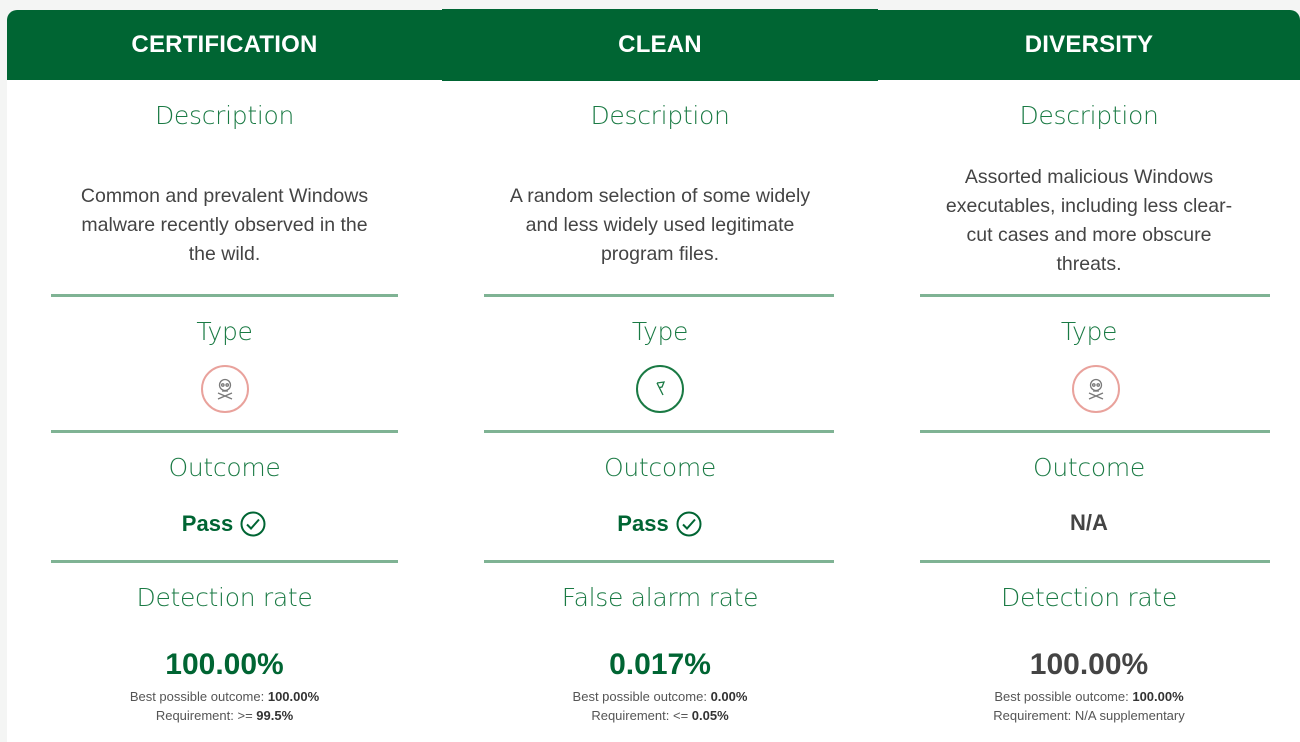 This screenshot has height=742, width=1300. What do you see at coordinates (660, 664) in the screenshot?
I see `rate-value: 0.017%` at bounding box center [660, 664].